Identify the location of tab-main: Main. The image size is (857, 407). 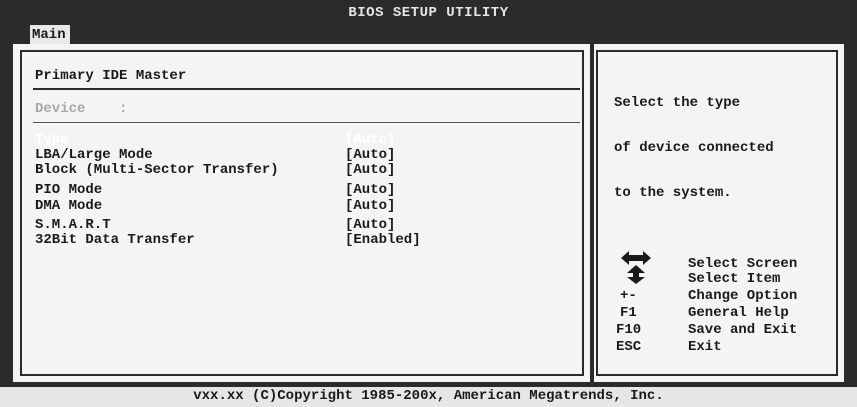
(50, 34).